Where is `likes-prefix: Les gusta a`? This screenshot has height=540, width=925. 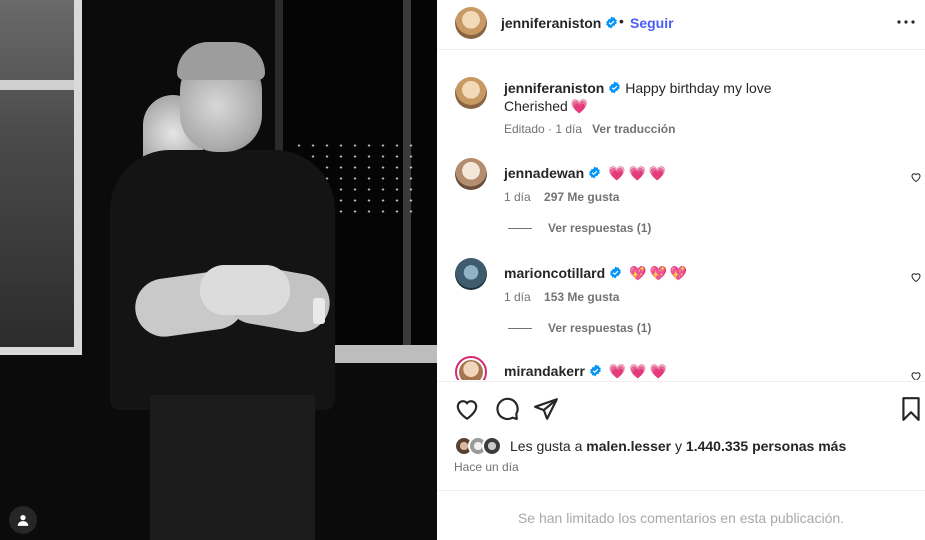
likes-prefix: Les gusta a is located at coordinates (546, 446).